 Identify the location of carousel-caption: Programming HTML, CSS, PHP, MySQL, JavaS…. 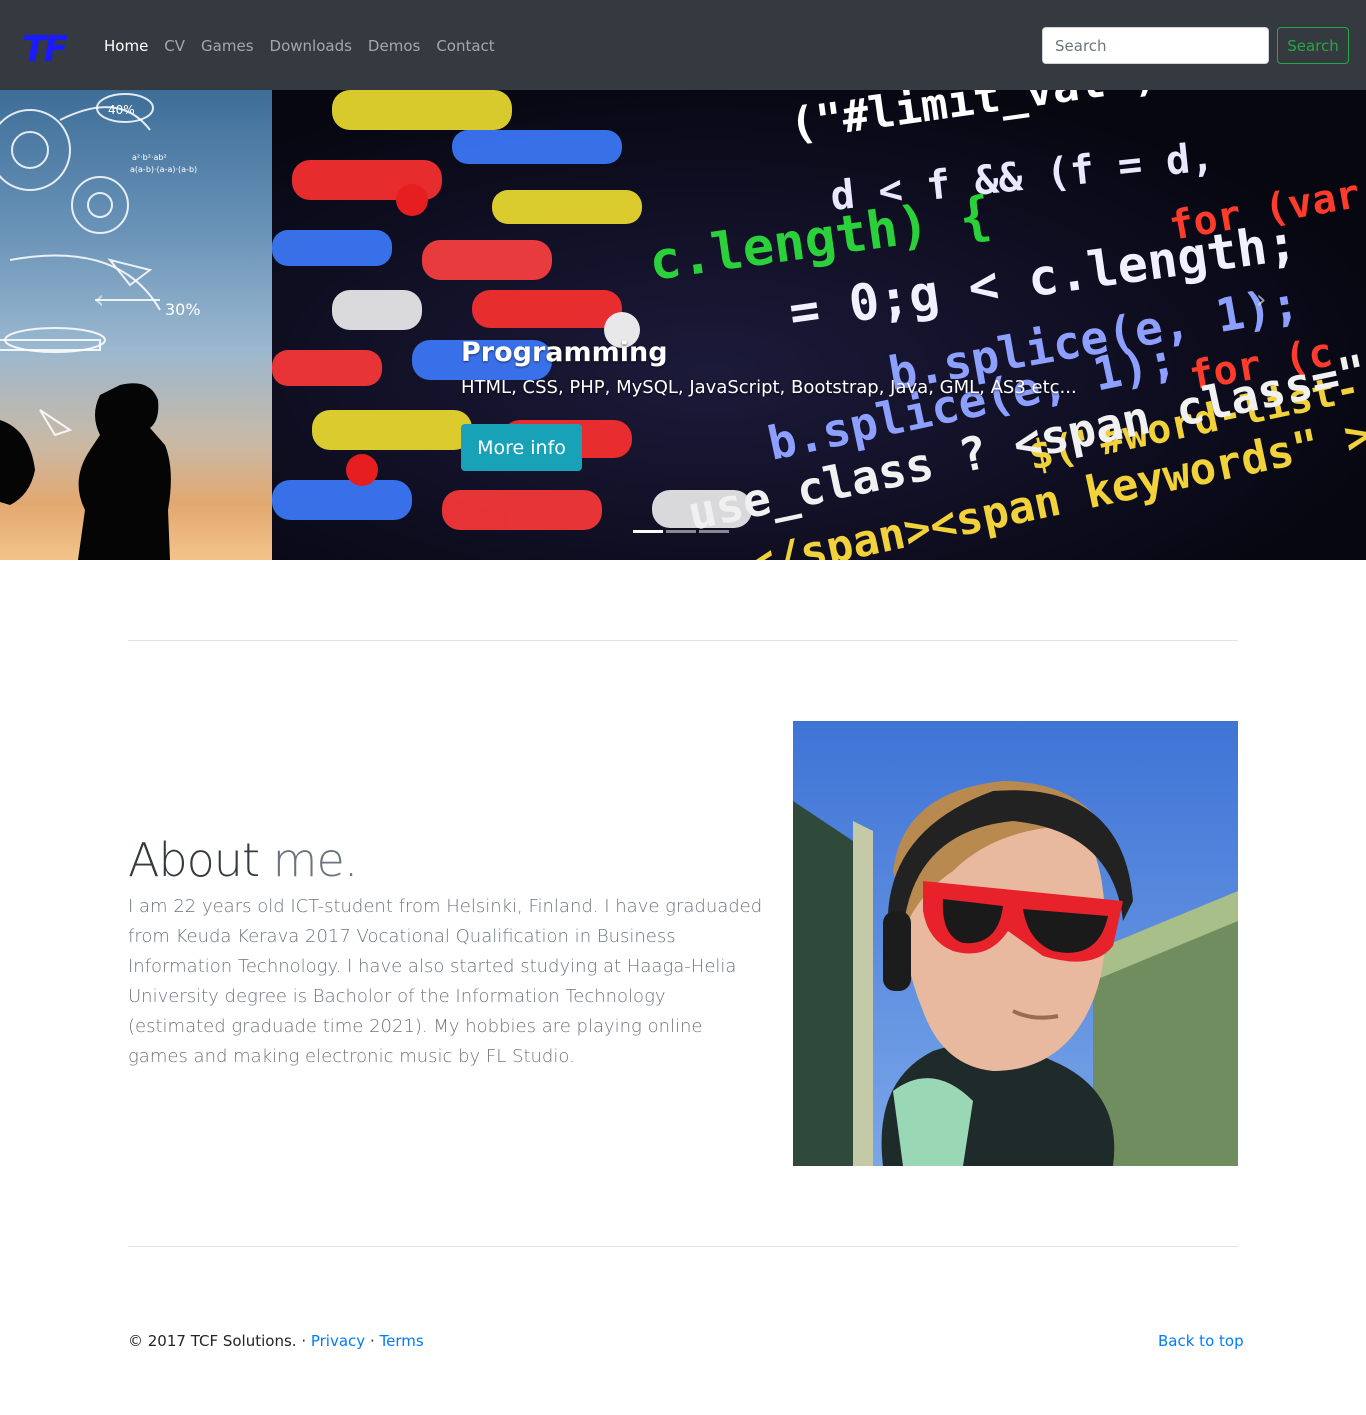
(769, 368).